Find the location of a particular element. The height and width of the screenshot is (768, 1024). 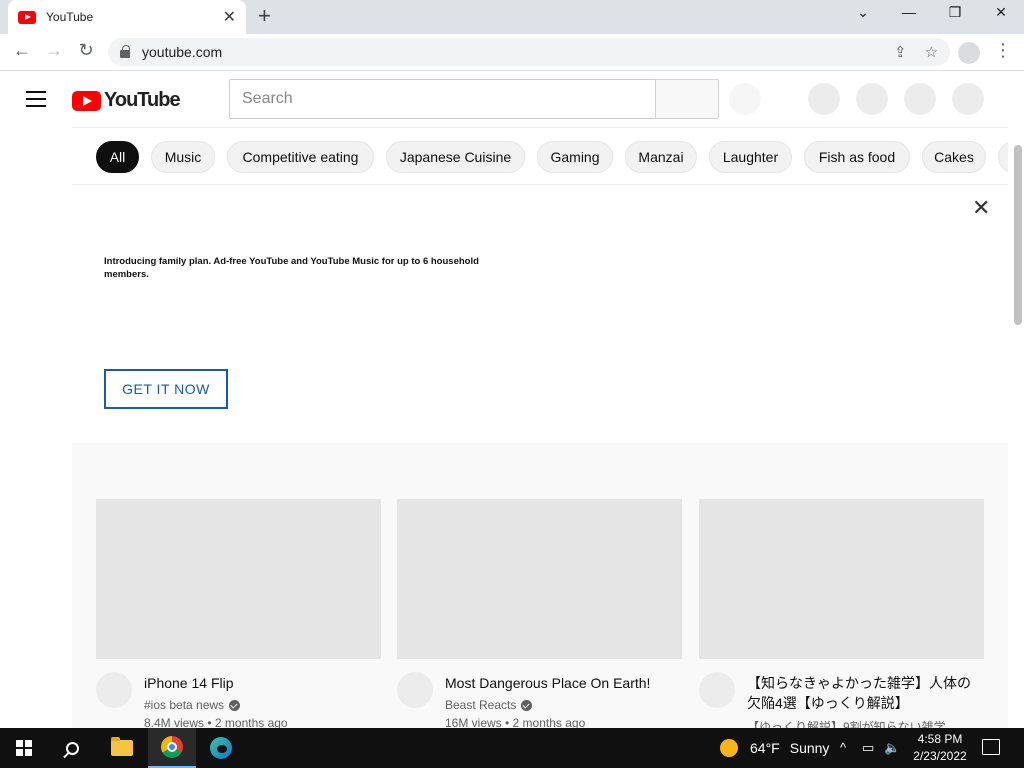

channel-name: Beast Reacts is located at coordinates (489, 705).